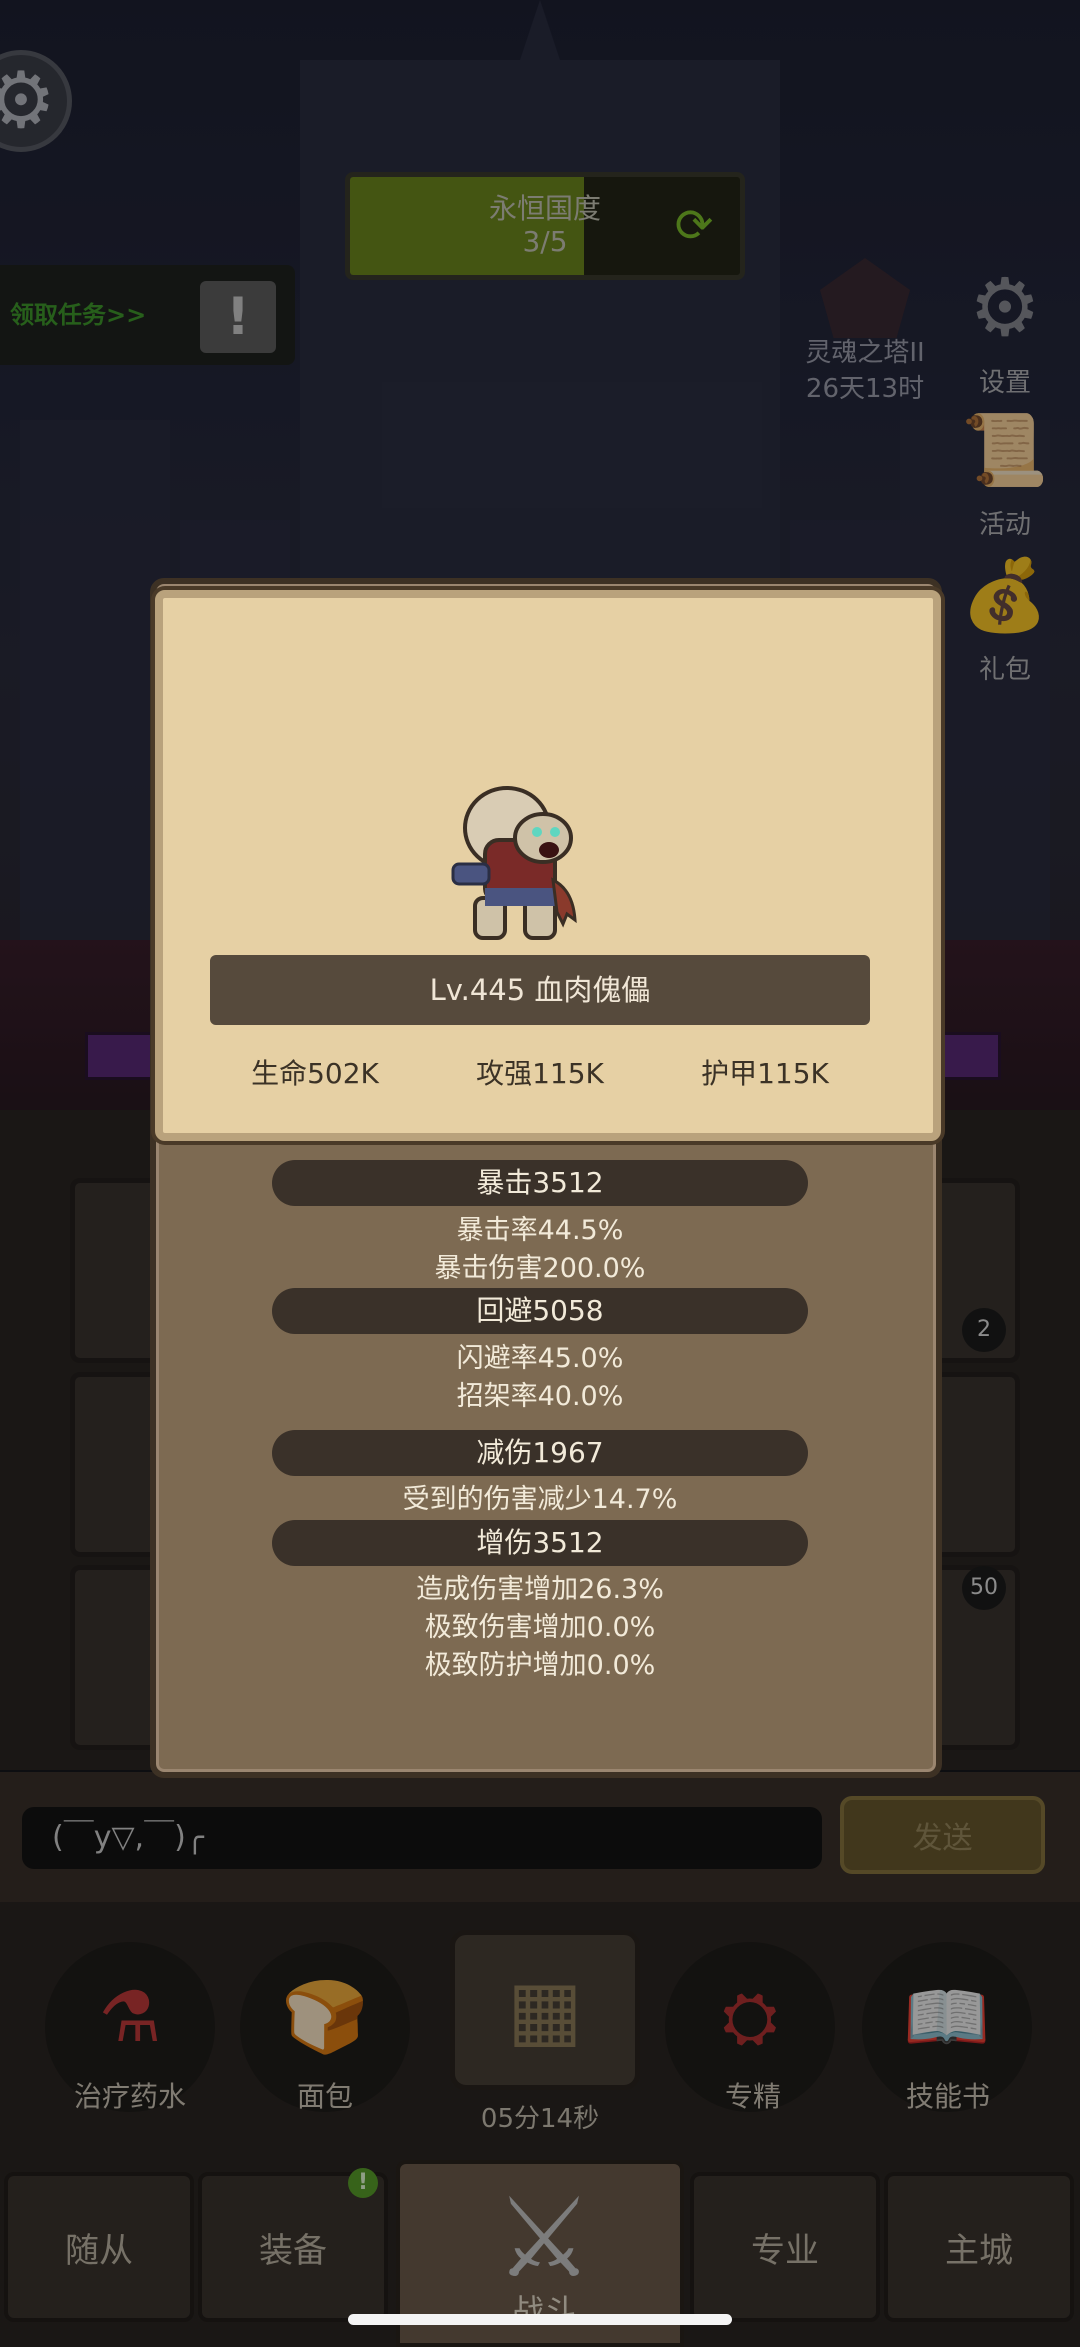  Describe the element at coordinates (540, 1665) in the screenshot. I see `extreme-protection-increase: 极致防护增加0.0%` at that location.